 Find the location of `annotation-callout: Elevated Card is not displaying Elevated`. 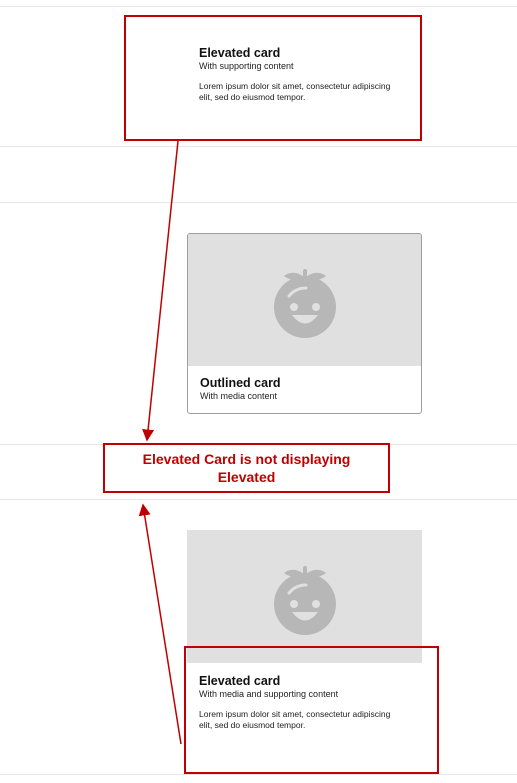

annotation-callout: Elevated Card is not displaying Elevated is located at coordinates (246, 468).